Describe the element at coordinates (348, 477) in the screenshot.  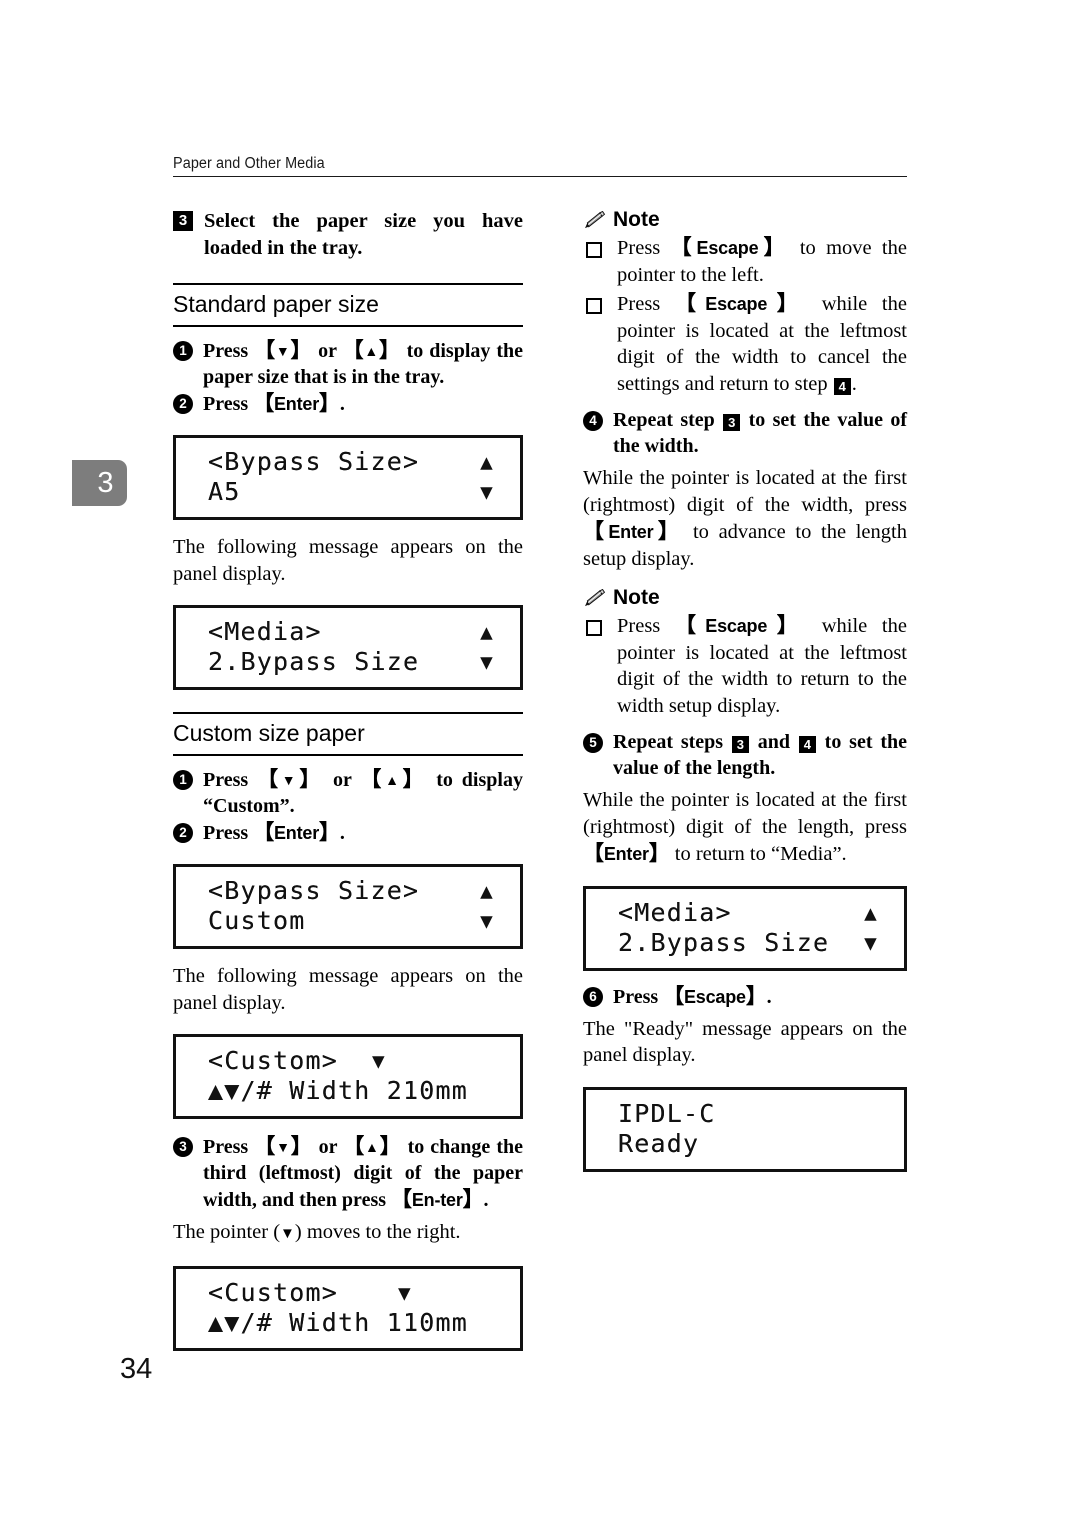
I see `lcd-panel-bypass-a5: <Bypass Size> ▲ A5 ▼` at that location.